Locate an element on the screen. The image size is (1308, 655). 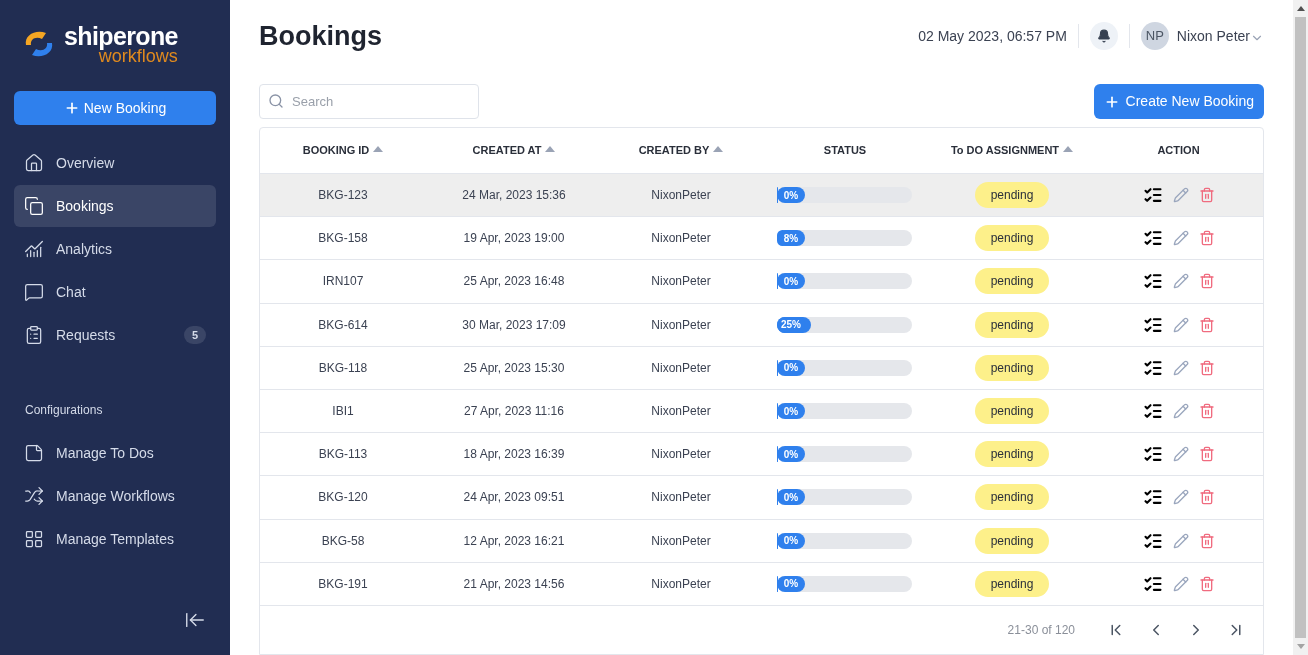
booking-id: BKG-158 is located at coordinates (343, 239).